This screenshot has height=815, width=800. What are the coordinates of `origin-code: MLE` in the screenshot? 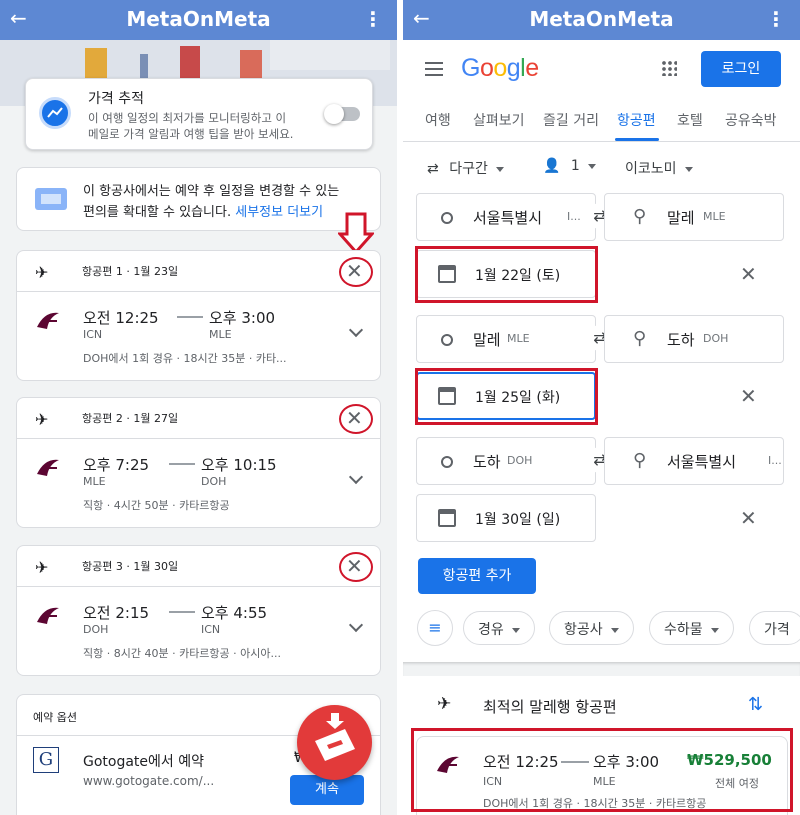 It's located at (94, 481).